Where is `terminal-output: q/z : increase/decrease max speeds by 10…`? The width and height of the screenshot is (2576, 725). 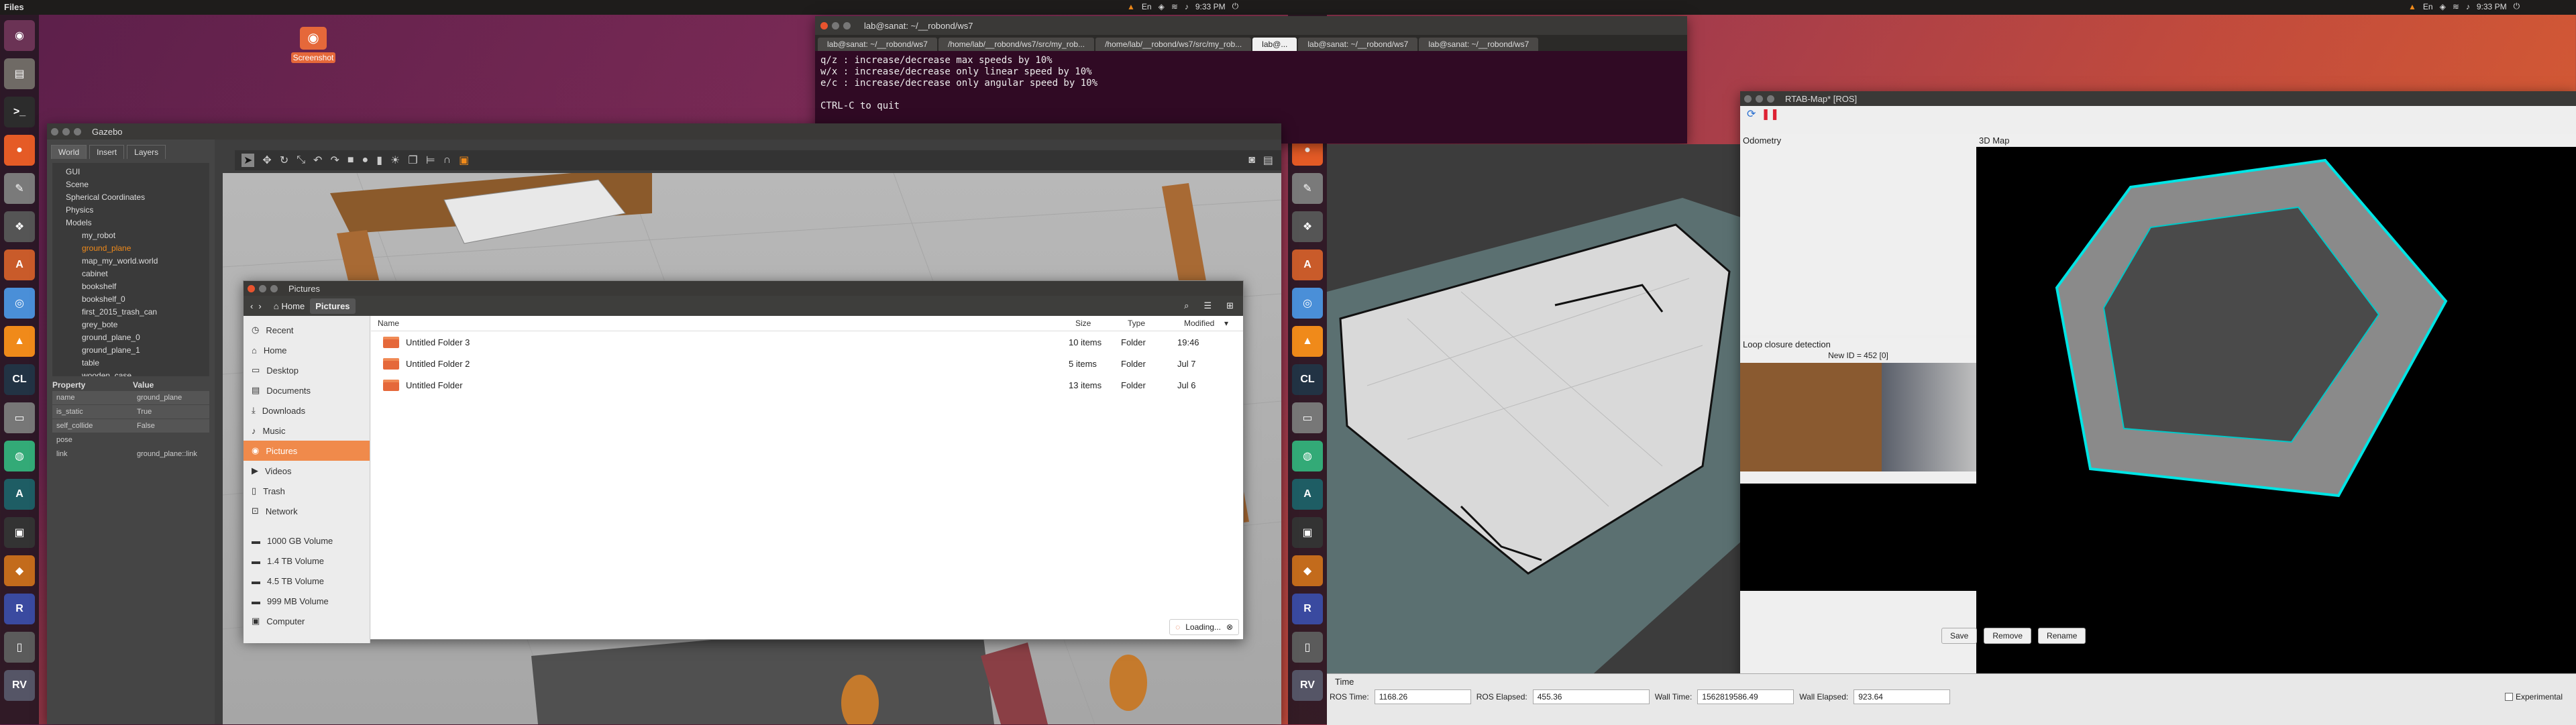
terminal-output: q/z : increase/decrease max speeds by 10… is located at coordinates (1251, 83).